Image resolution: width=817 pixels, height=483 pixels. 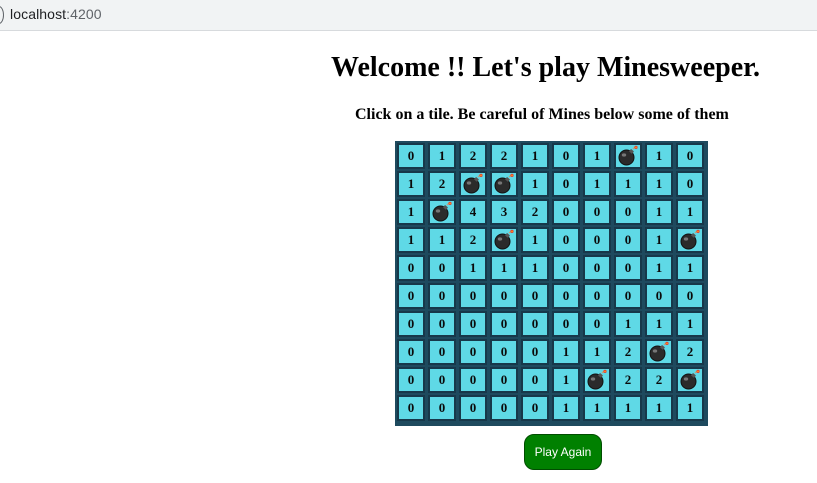 I want to click on play-again-button: Play Again, so click(x=563, y=452).